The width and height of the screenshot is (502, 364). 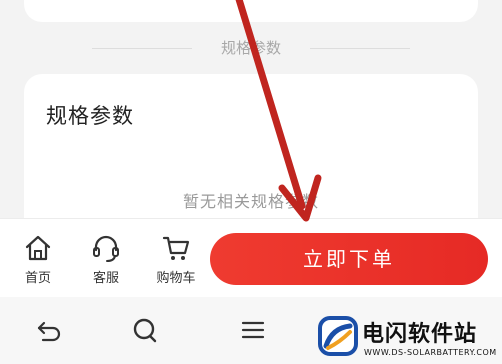 What do you see at coordinates (90, 116) in the screenshot?
I see `spec-card-title: 规格参数` at bounding box center [90, 116].